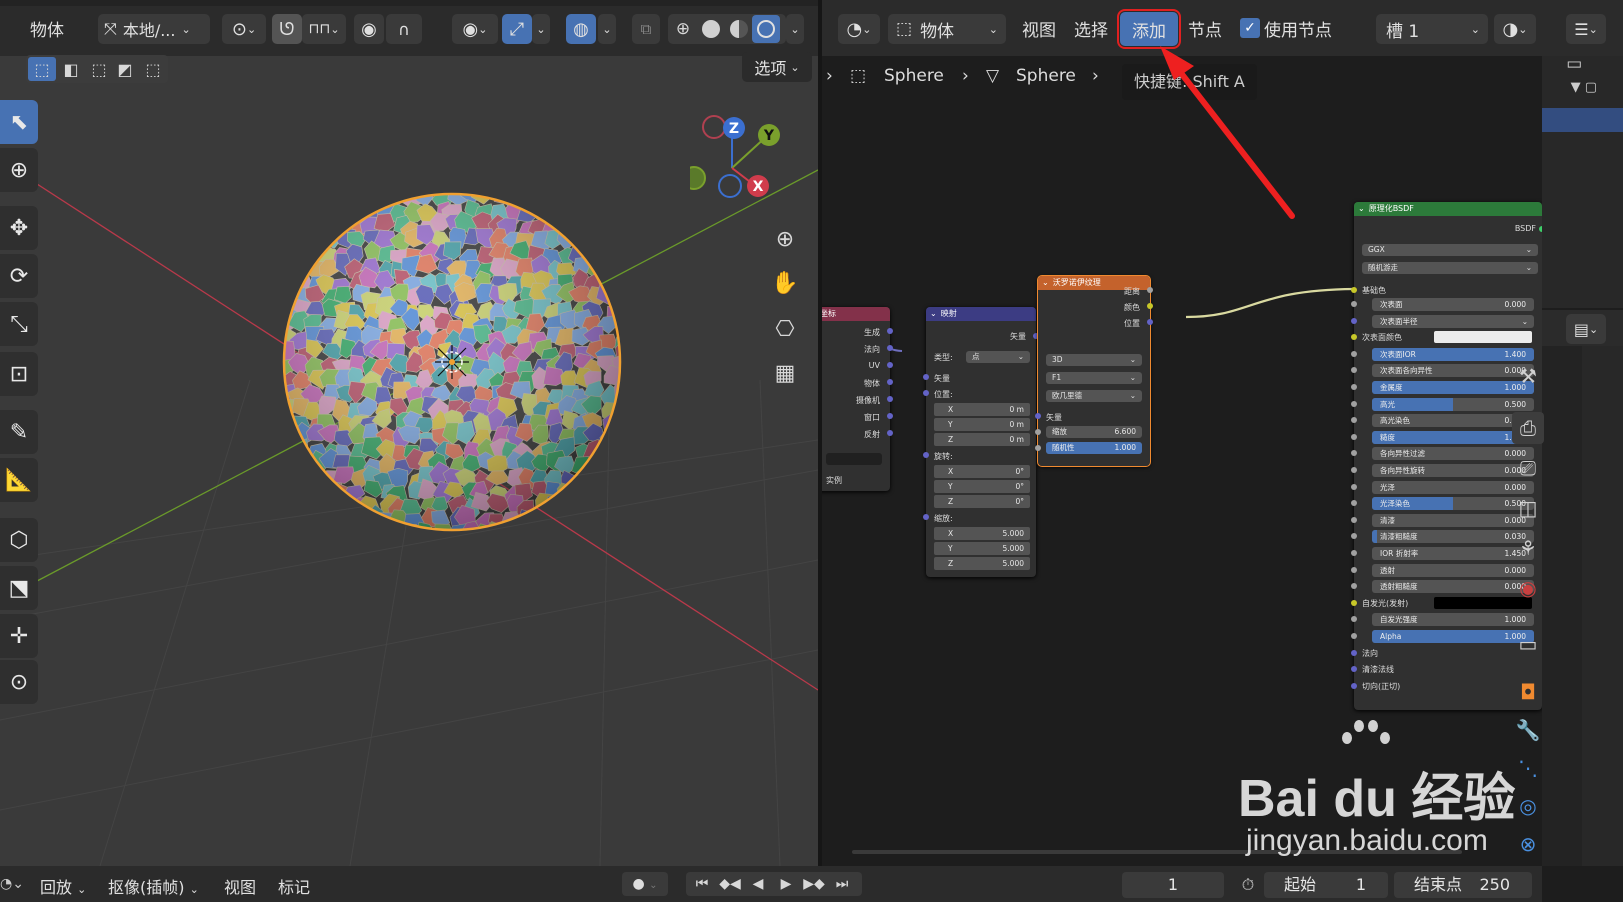  I want to click on bsdf-distribution-dropdown: GGX ⌄, so click(1450, 250).